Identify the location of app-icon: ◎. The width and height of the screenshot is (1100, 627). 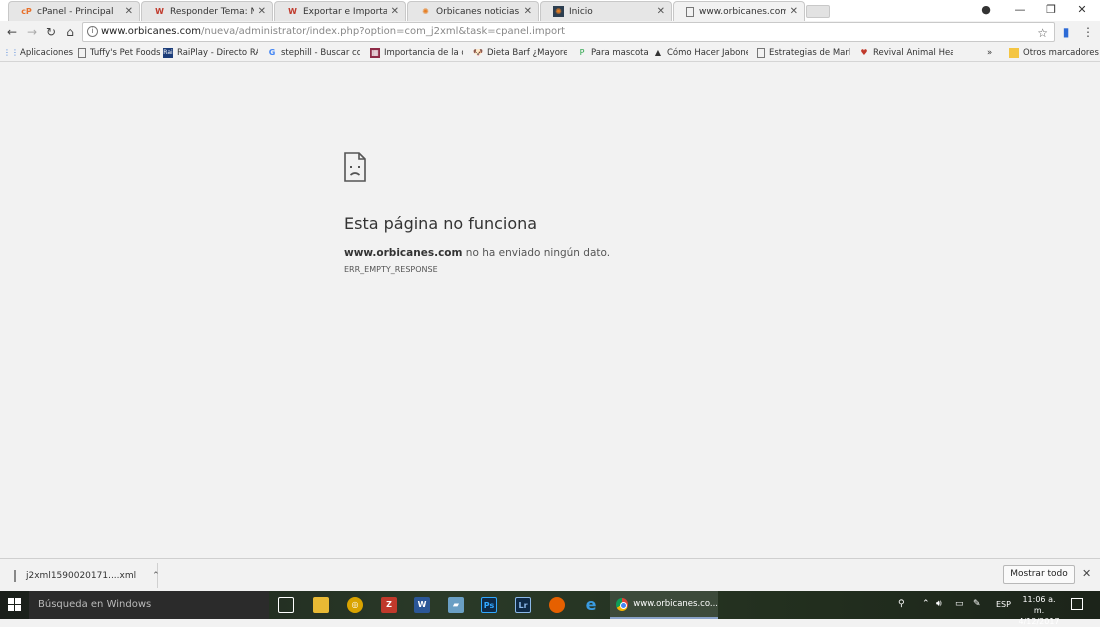
(355, 605).